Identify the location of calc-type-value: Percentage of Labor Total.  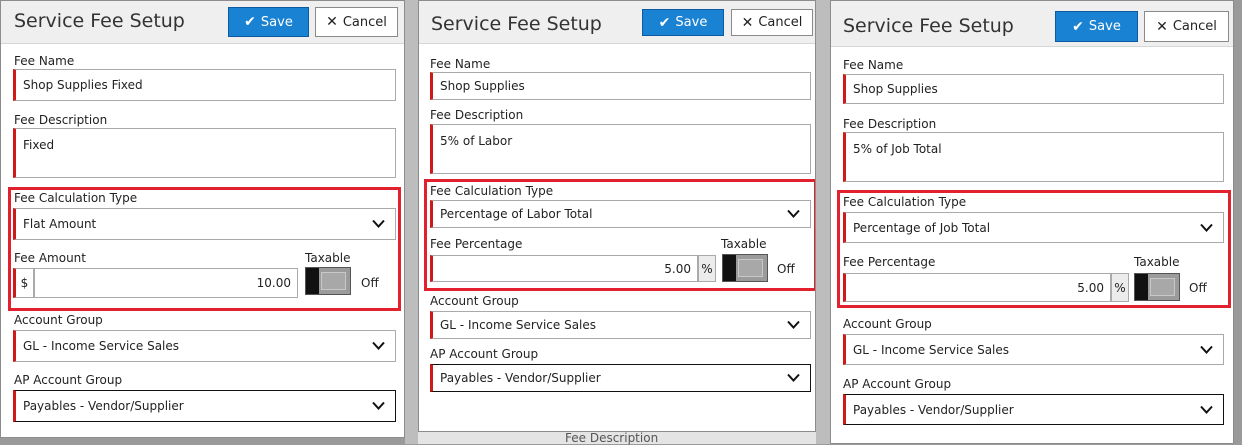
(516, 214).